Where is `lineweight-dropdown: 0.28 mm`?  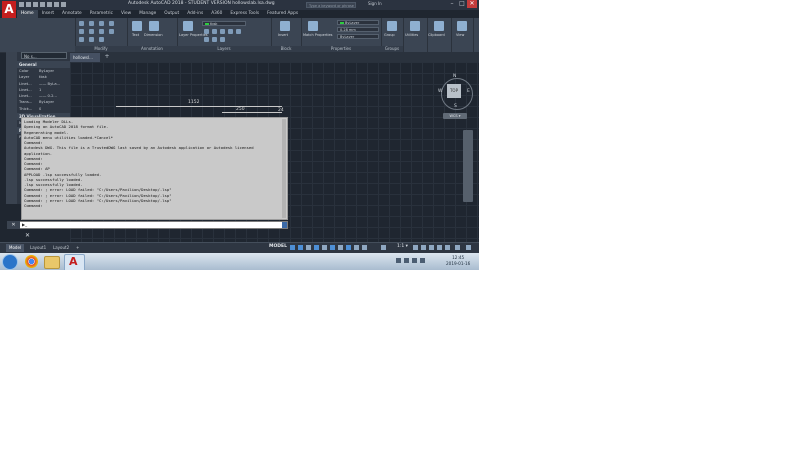
lineweight-dropdown: 0.28 mm is located at coordinates (358, 29).